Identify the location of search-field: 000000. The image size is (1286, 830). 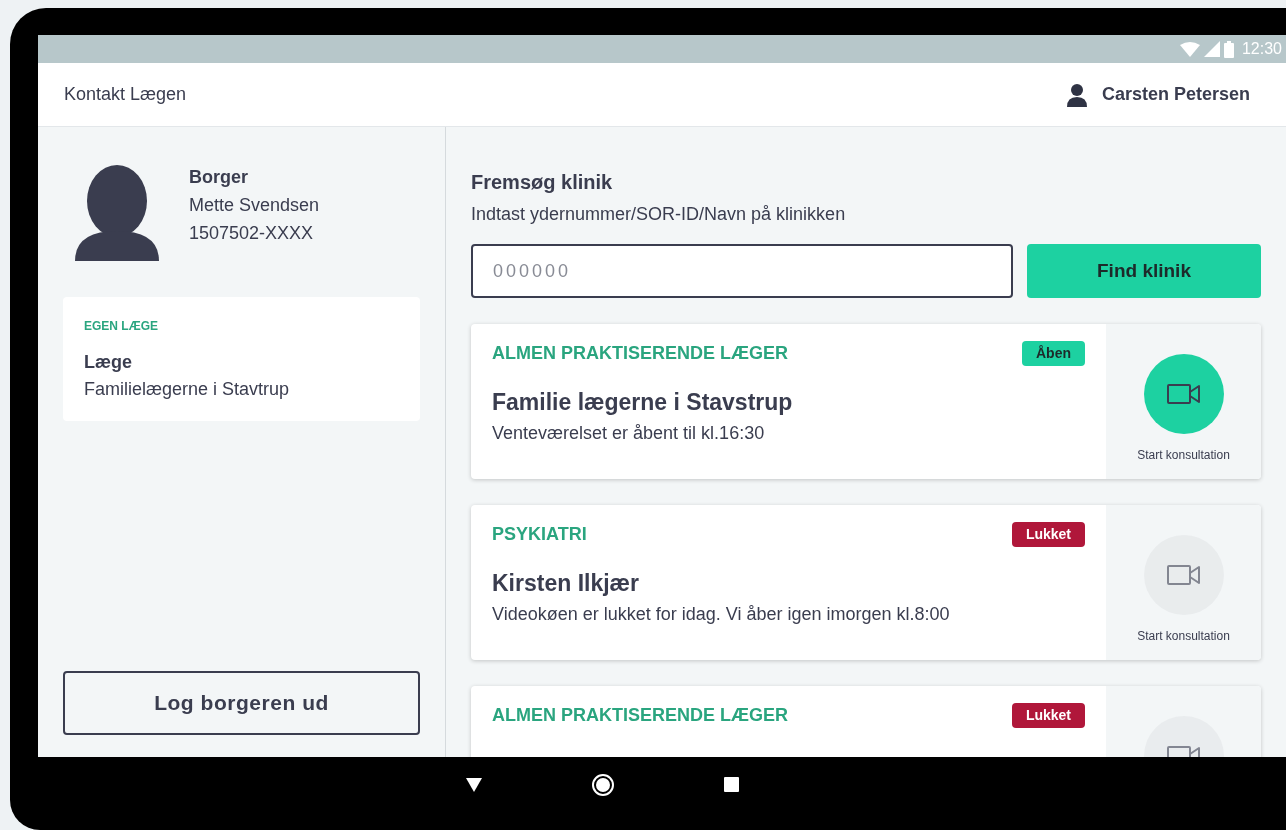
(742, 271).